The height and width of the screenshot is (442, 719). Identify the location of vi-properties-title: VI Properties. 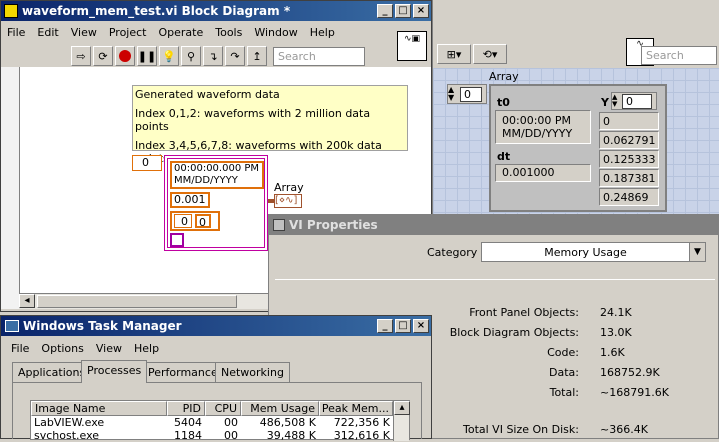
(333, 225).